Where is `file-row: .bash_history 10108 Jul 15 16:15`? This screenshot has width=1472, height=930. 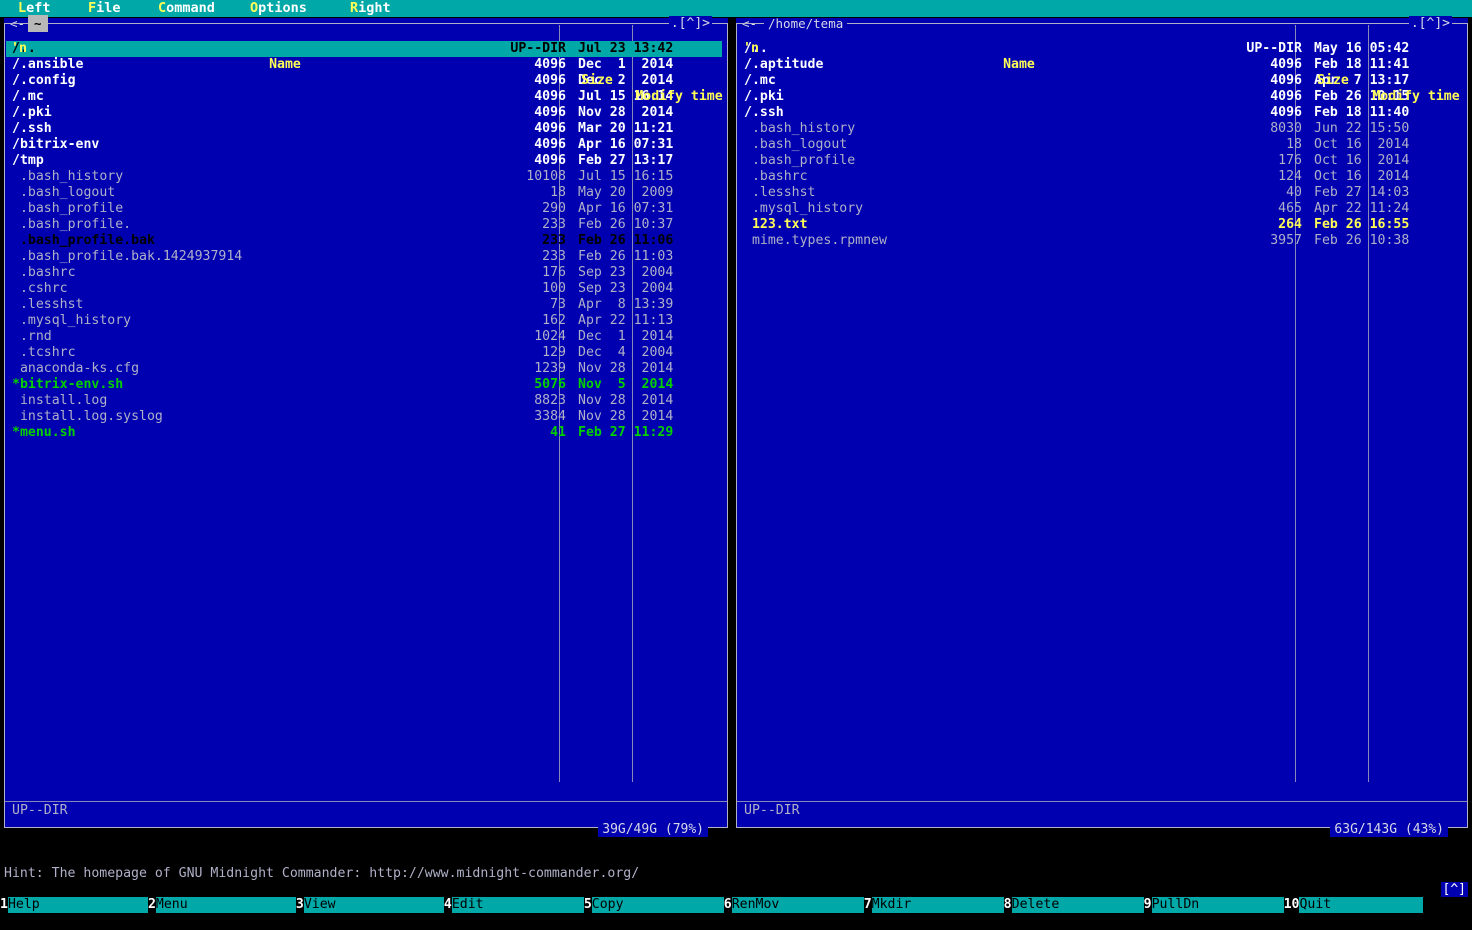 file-row: .bash_history 10108 Jul 15 16:15 is located at coordinates (366, 177).